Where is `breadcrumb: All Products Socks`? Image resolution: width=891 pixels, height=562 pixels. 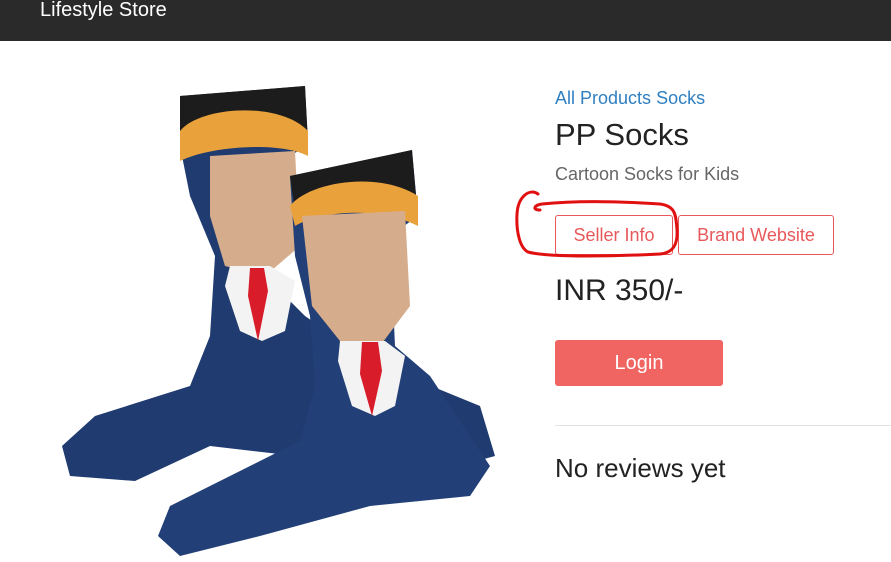
breadcrumb: All Products Socks is located at coordinates (630, 98).